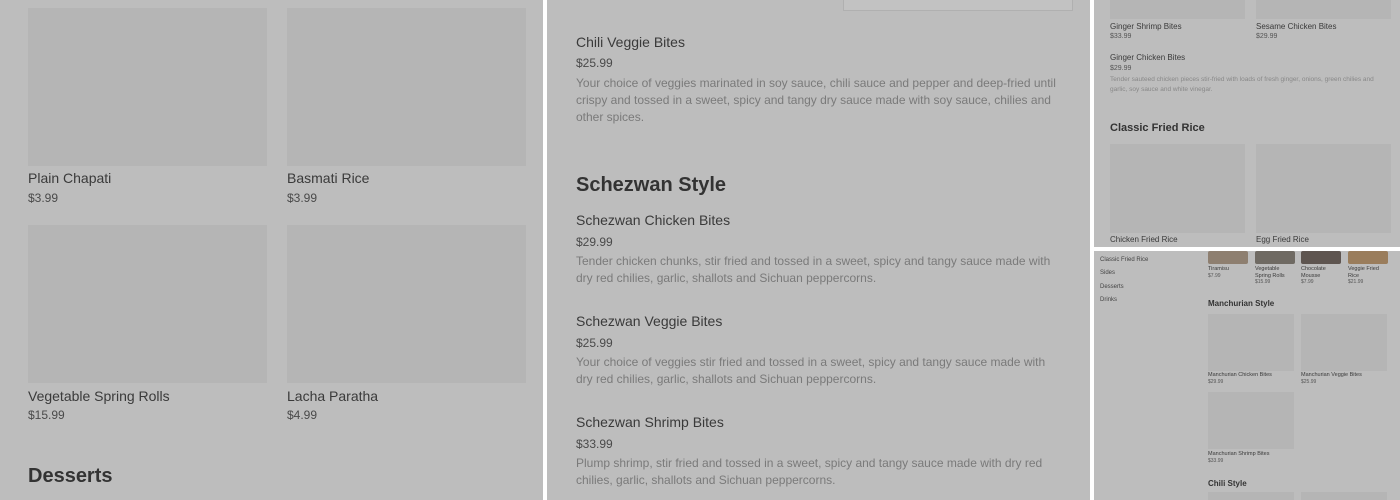  What do you see at coordinates (70, 178) in the screenshot?
I see `item-name: Plain Chapati` at bounding box center [70, 178].